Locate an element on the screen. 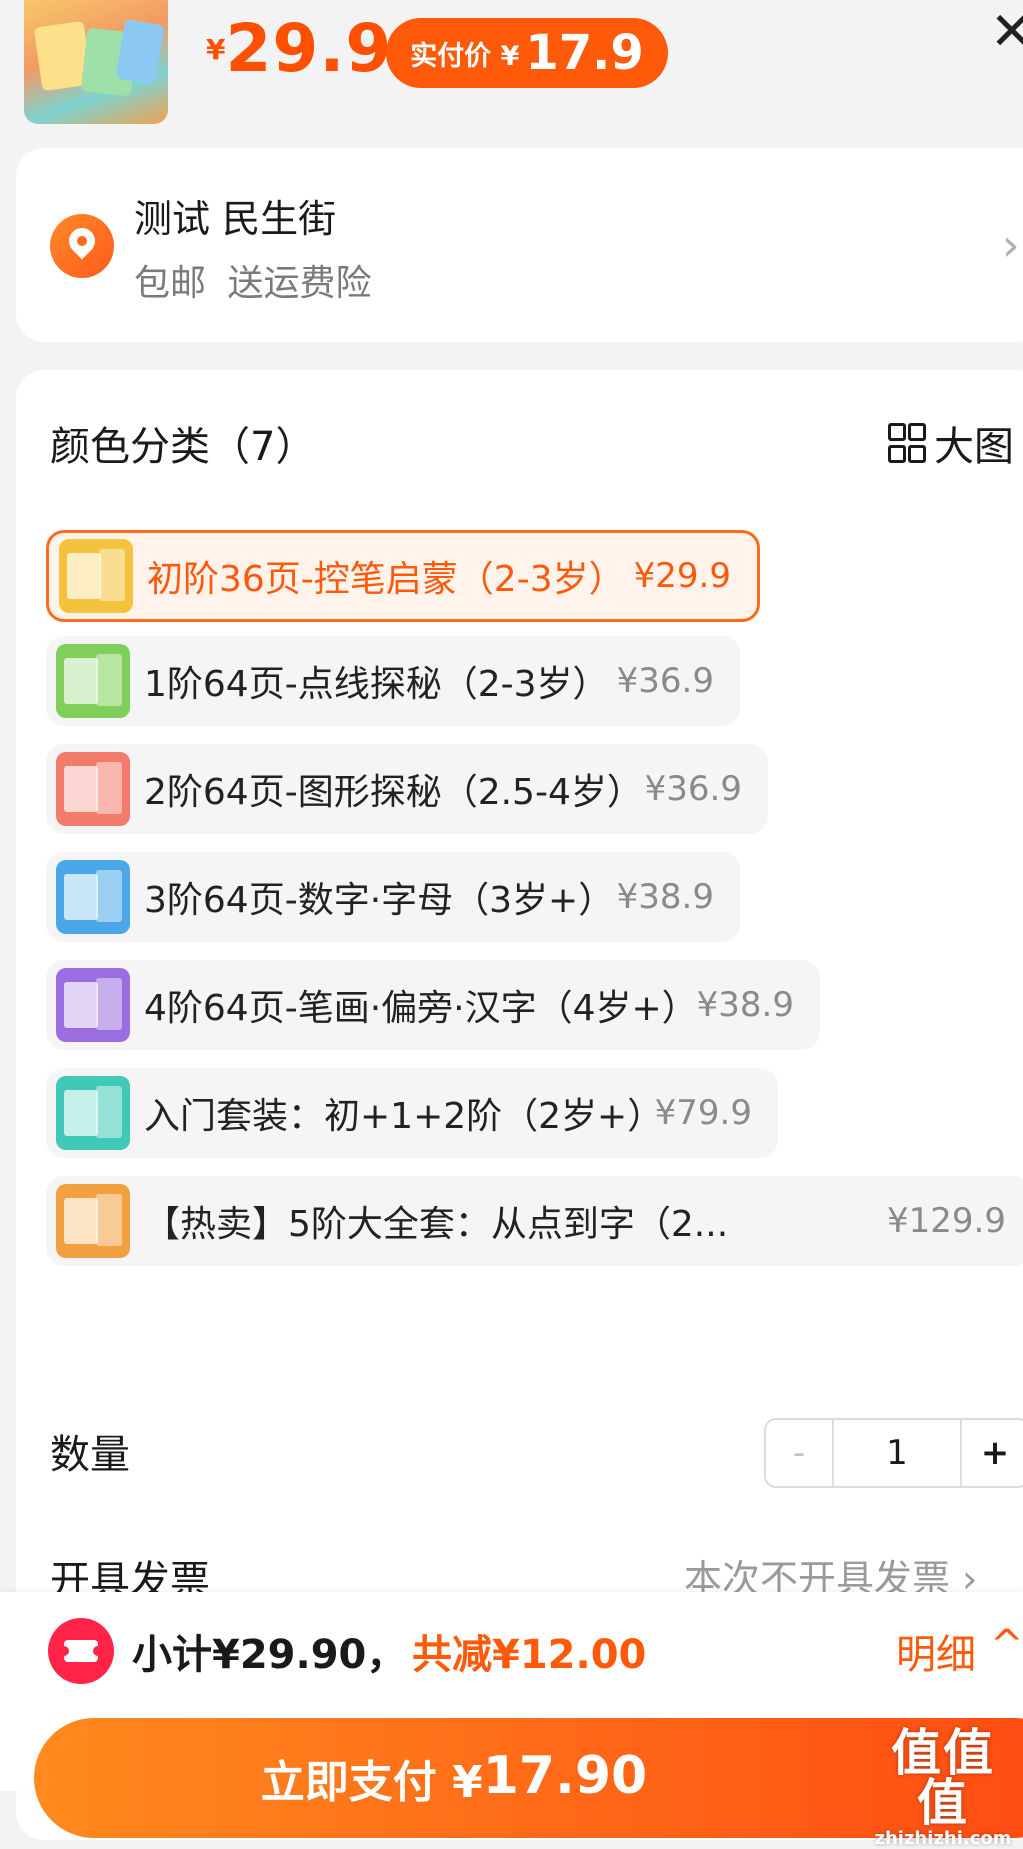 This screenshot has width=1023, height=1849. coupon-icon is located at coordinates (81, 1651).